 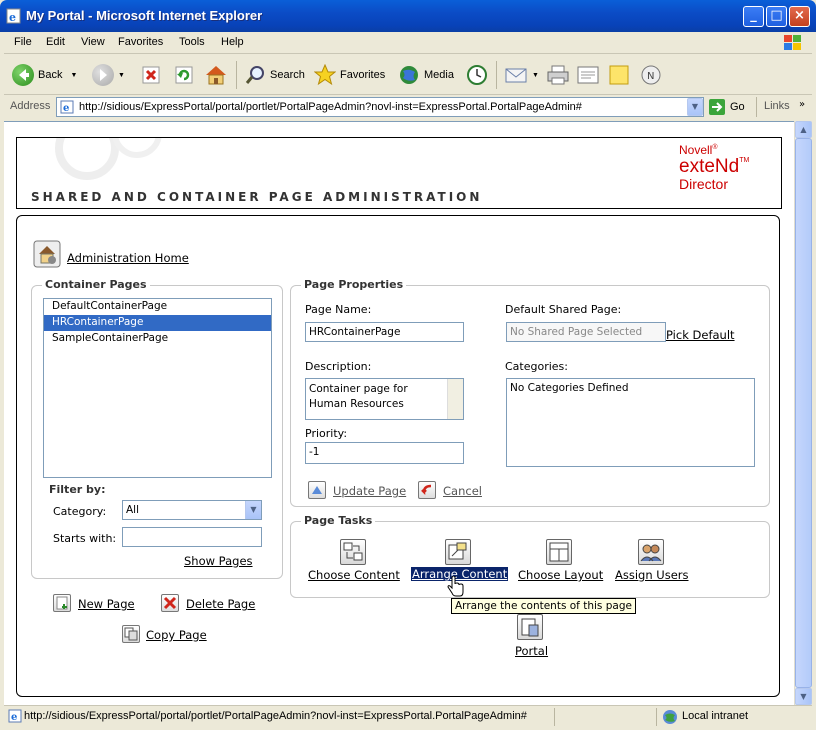 What do you see at coordinates (799, 16) in the screenshot?
I see `close-button: ×` at bounding box center [799, 16].